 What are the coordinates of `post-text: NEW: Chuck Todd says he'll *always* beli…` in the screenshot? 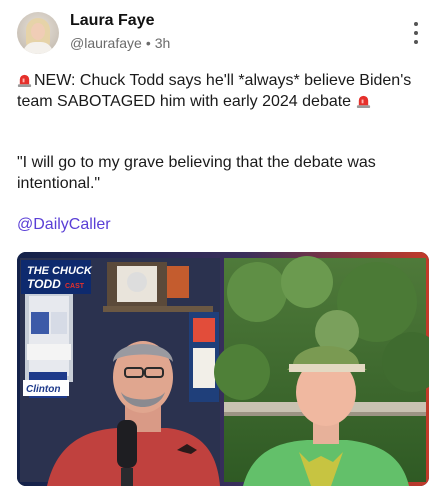 It's located at (223, 91).